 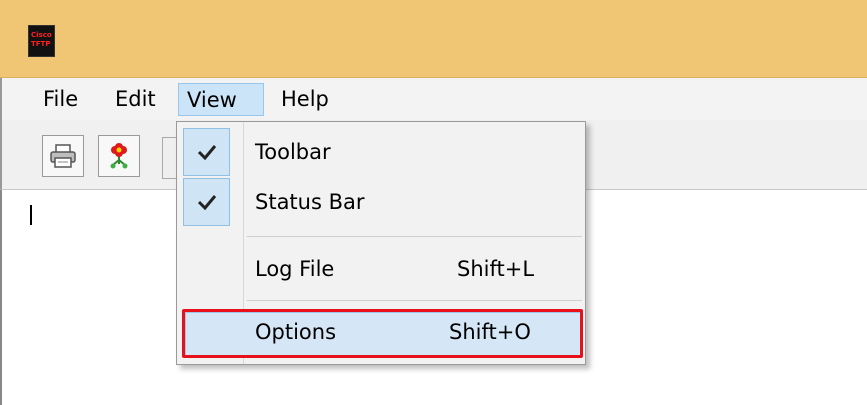 What do you see at coordinates (496, 269) in the screenshot?
I see `log-file-shortcut: Shift+L` at bounding box center [496, 269].